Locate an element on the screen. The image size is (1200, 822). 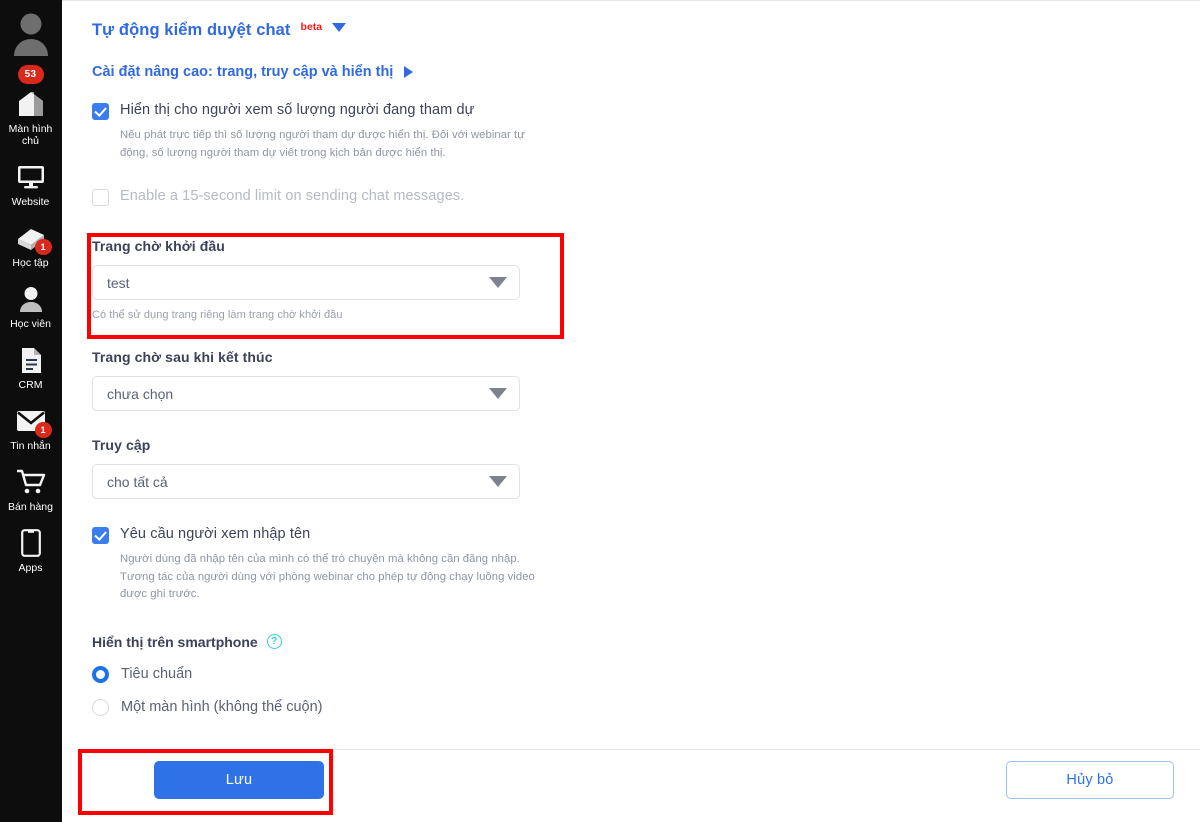
document-icon is located at coordinates (31, 360).